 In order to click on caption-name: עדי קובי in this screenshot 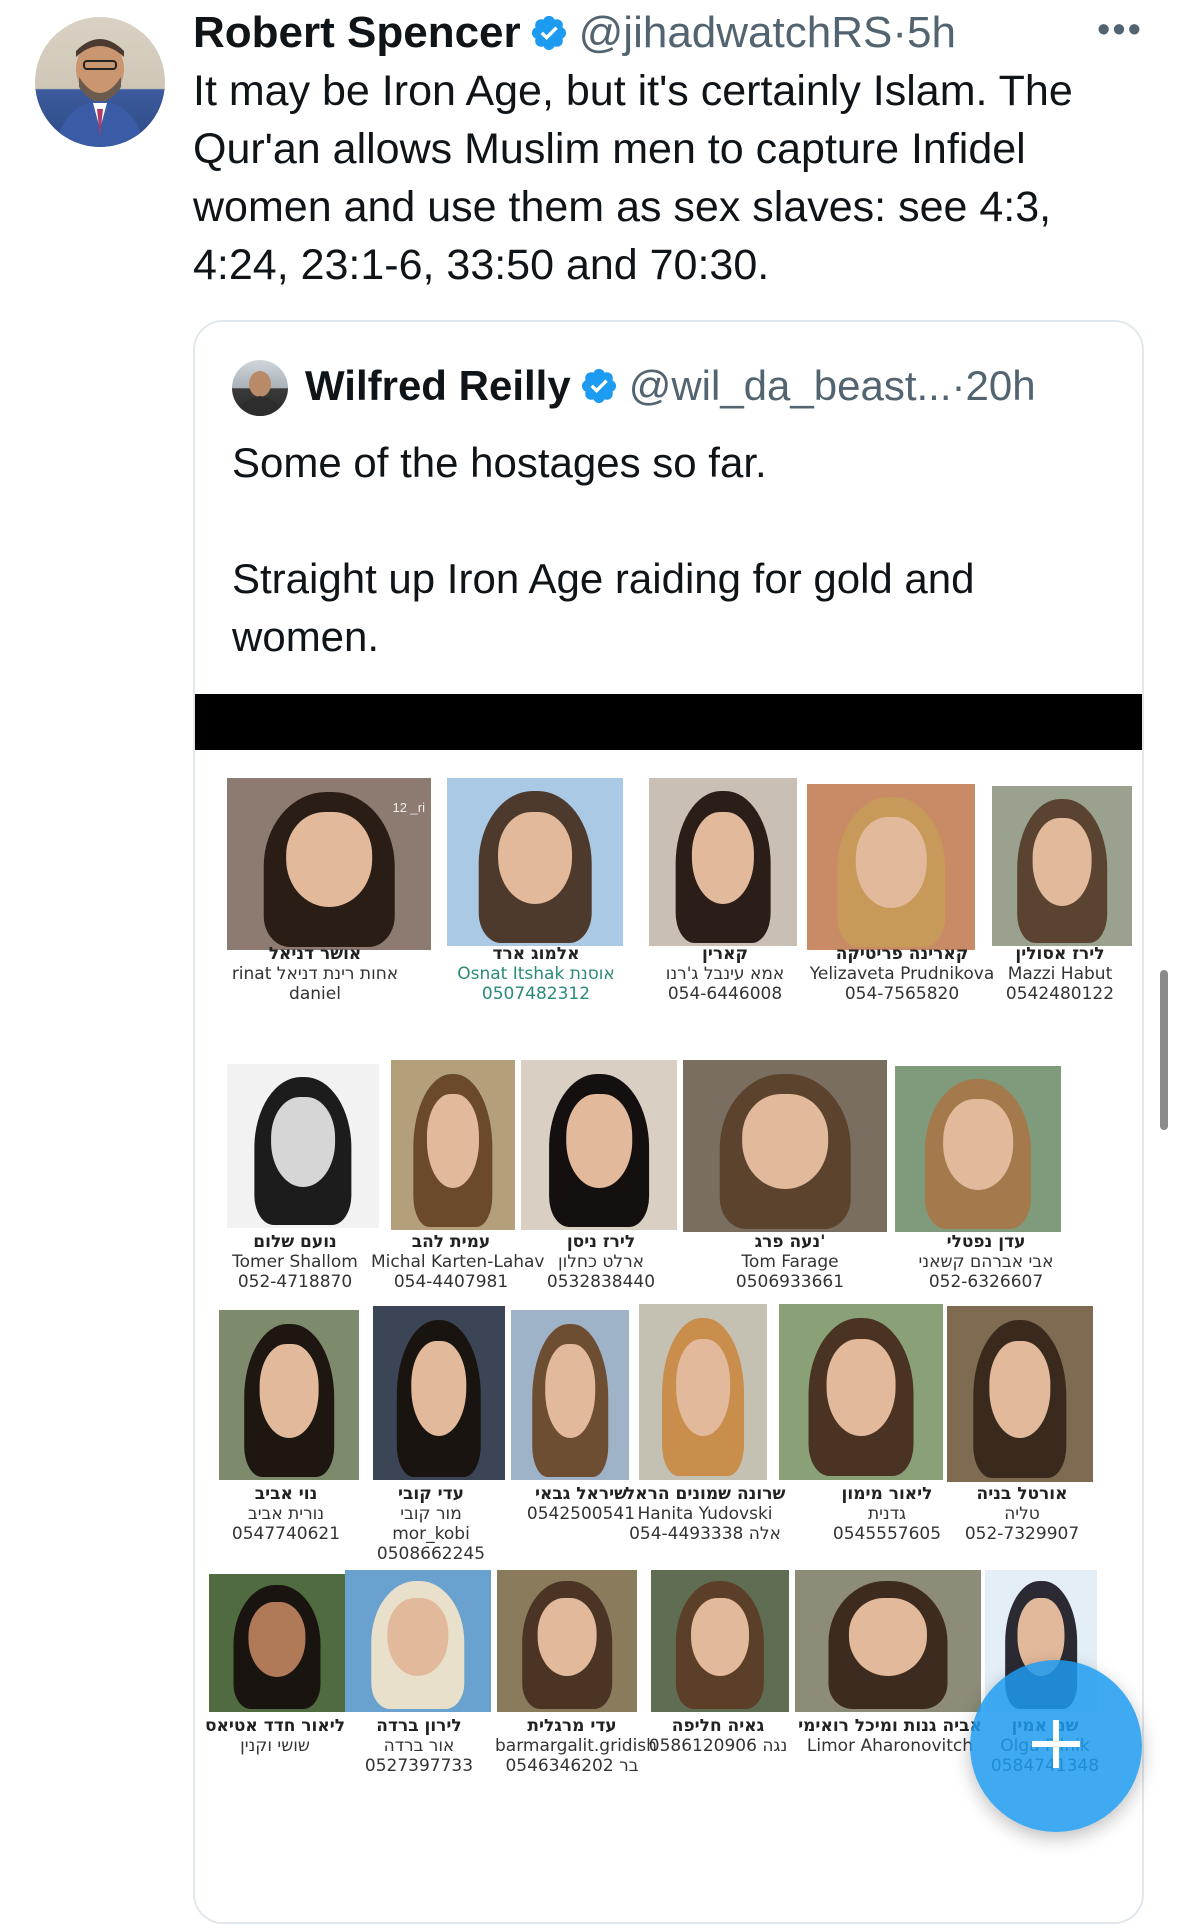, I will do `click(431, 1494)`.